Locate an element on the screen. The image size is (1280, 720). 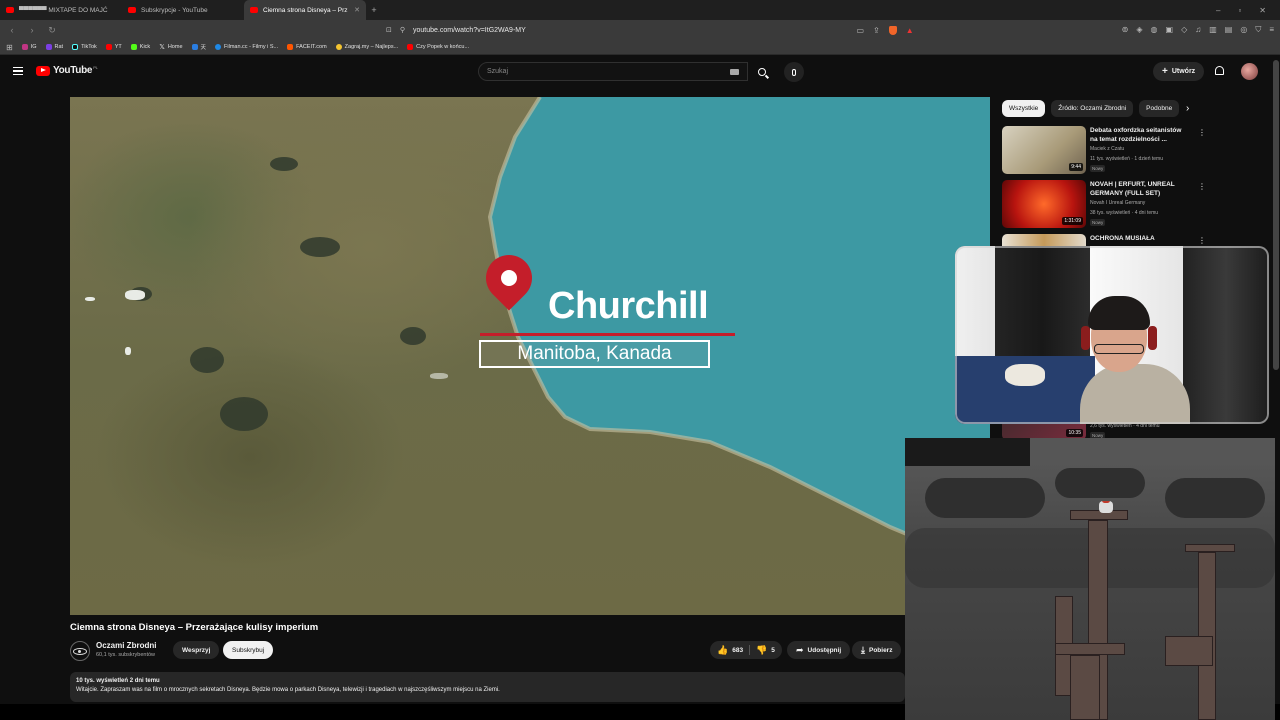
rat-icon is located at coordinates (48, 47).